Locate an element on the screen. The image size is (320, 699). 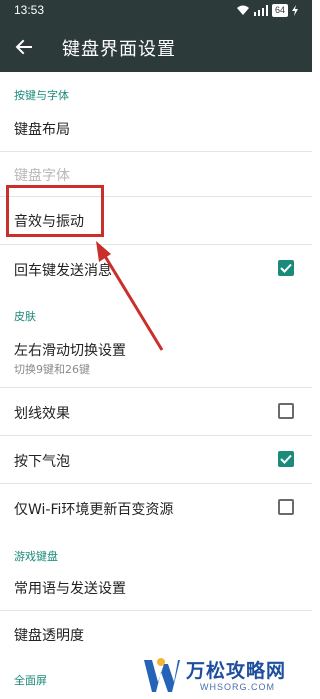
line-effect-checkbox is located at coordinates (286, 411).